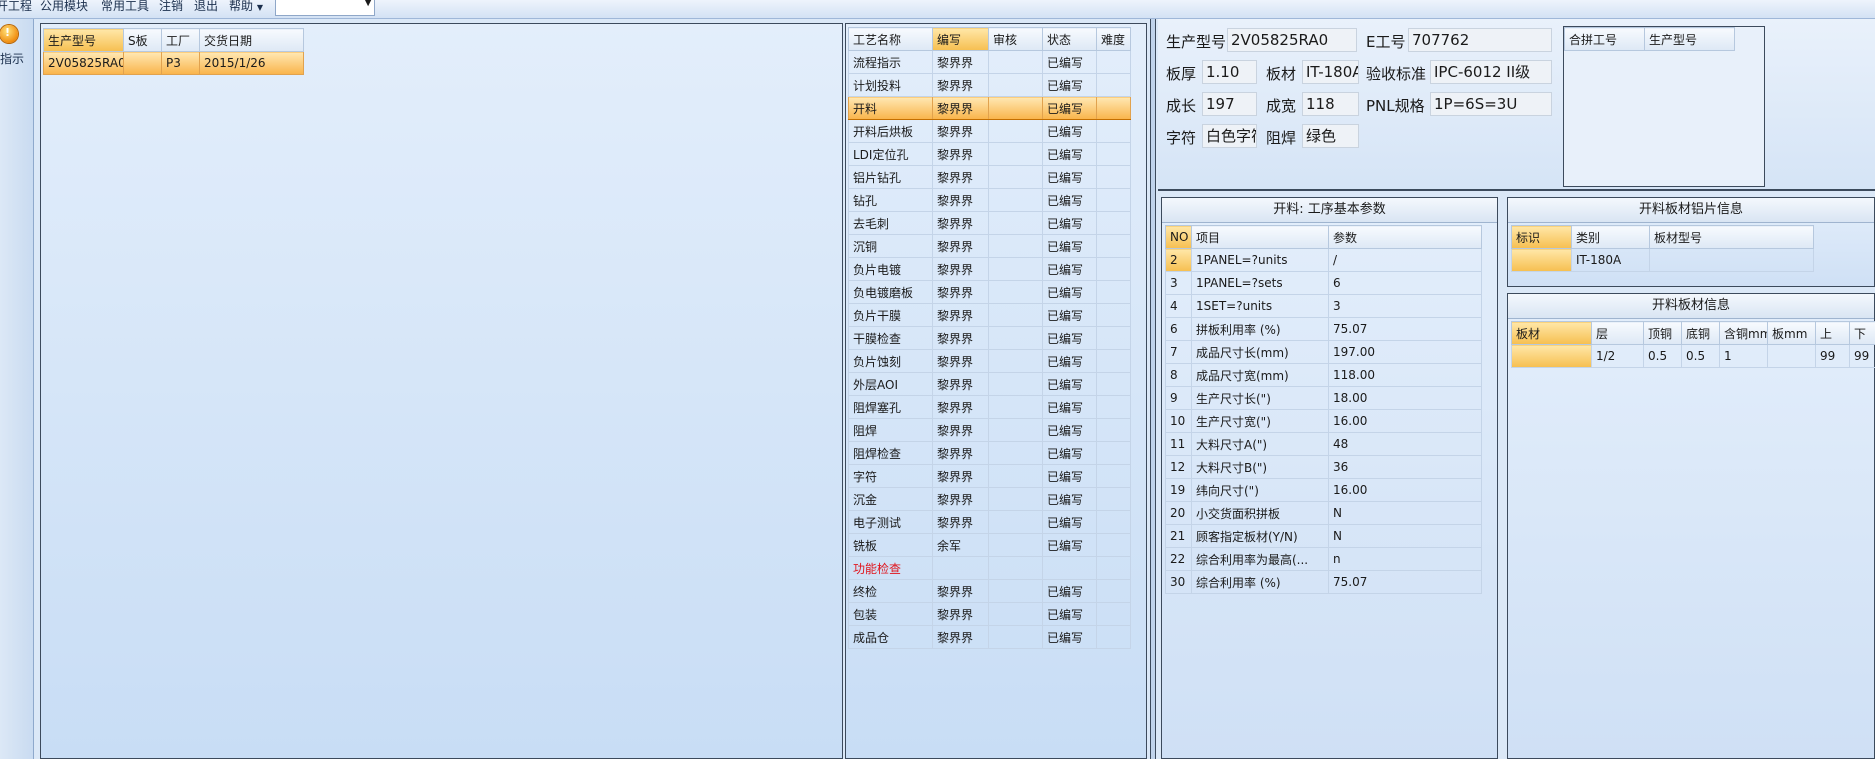 This screenshot has height=759, width=1875. I want to click on col-header-lower: 下, so click(1862, 333).